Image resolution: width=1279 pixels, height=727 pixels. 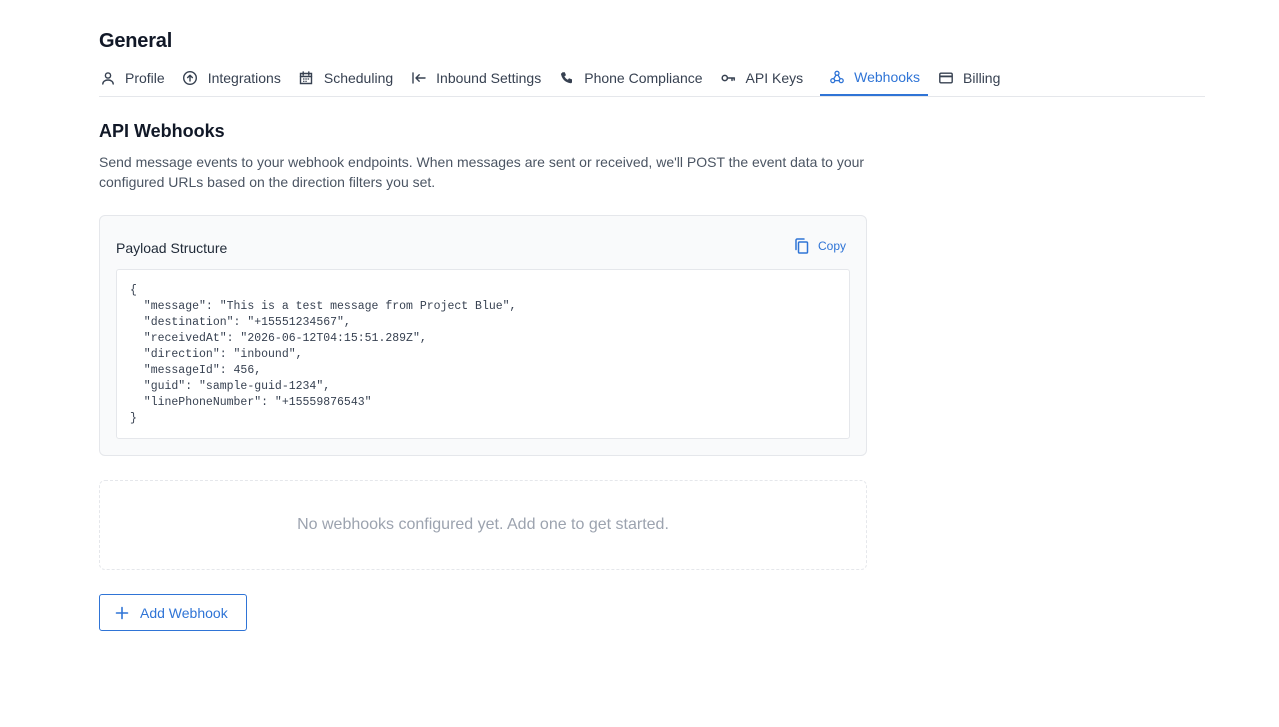 I want to click on webhook-icon, so click(x=836, y=77).